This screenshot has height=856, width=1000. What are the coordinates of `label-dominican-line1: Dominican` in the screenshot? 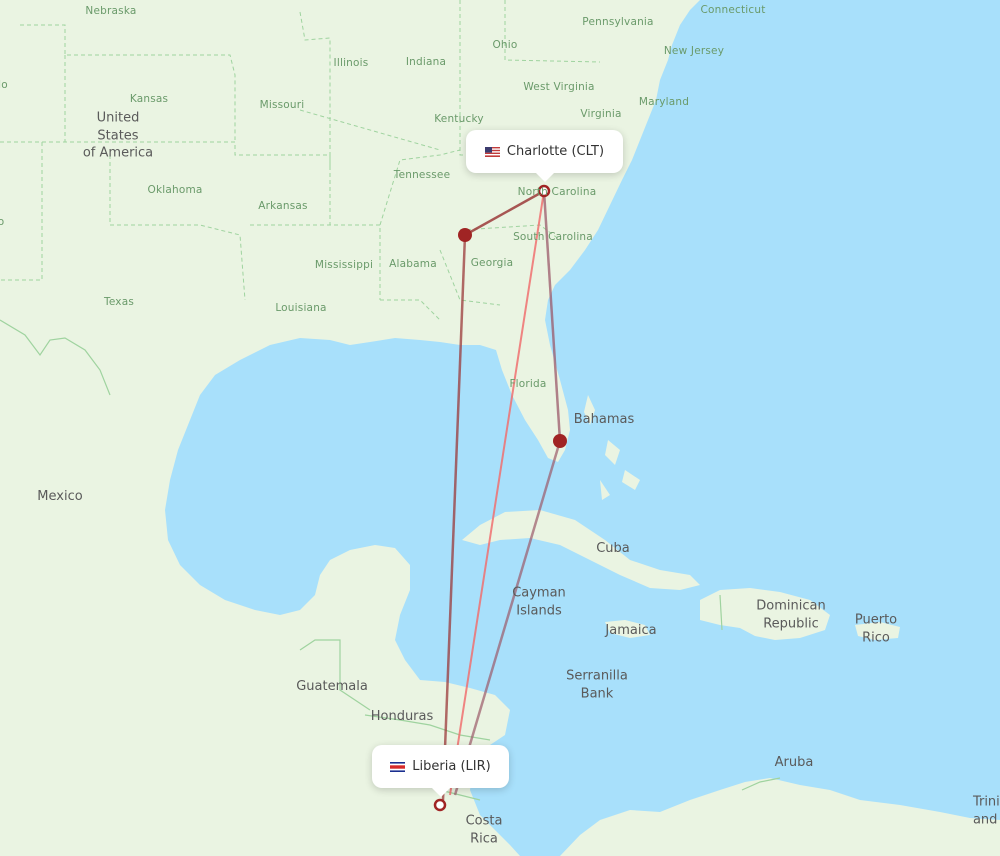 It's located at (791, 606).